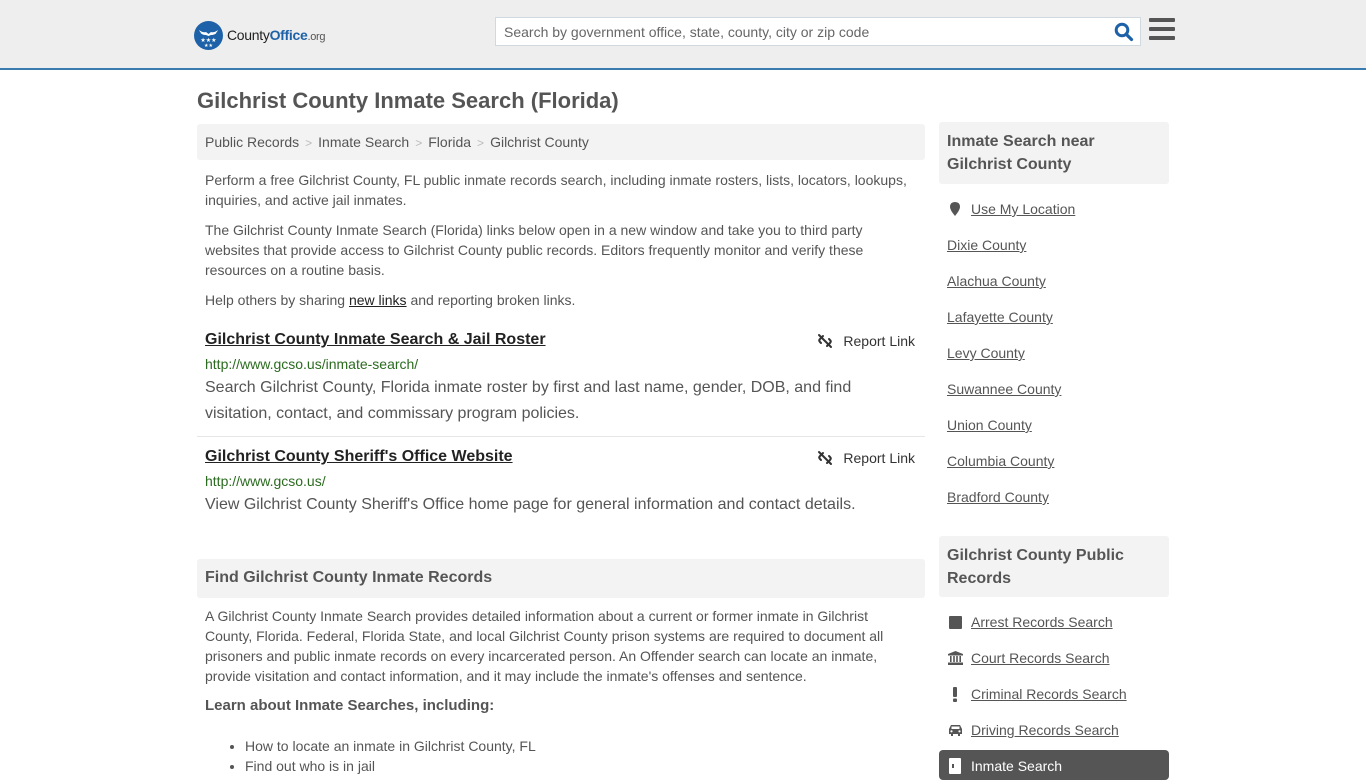  What do you see at coordinates (449, 142) in the screenshot?
I see `breadcrumb-florida: Florida` at bounding box center [449, 142].